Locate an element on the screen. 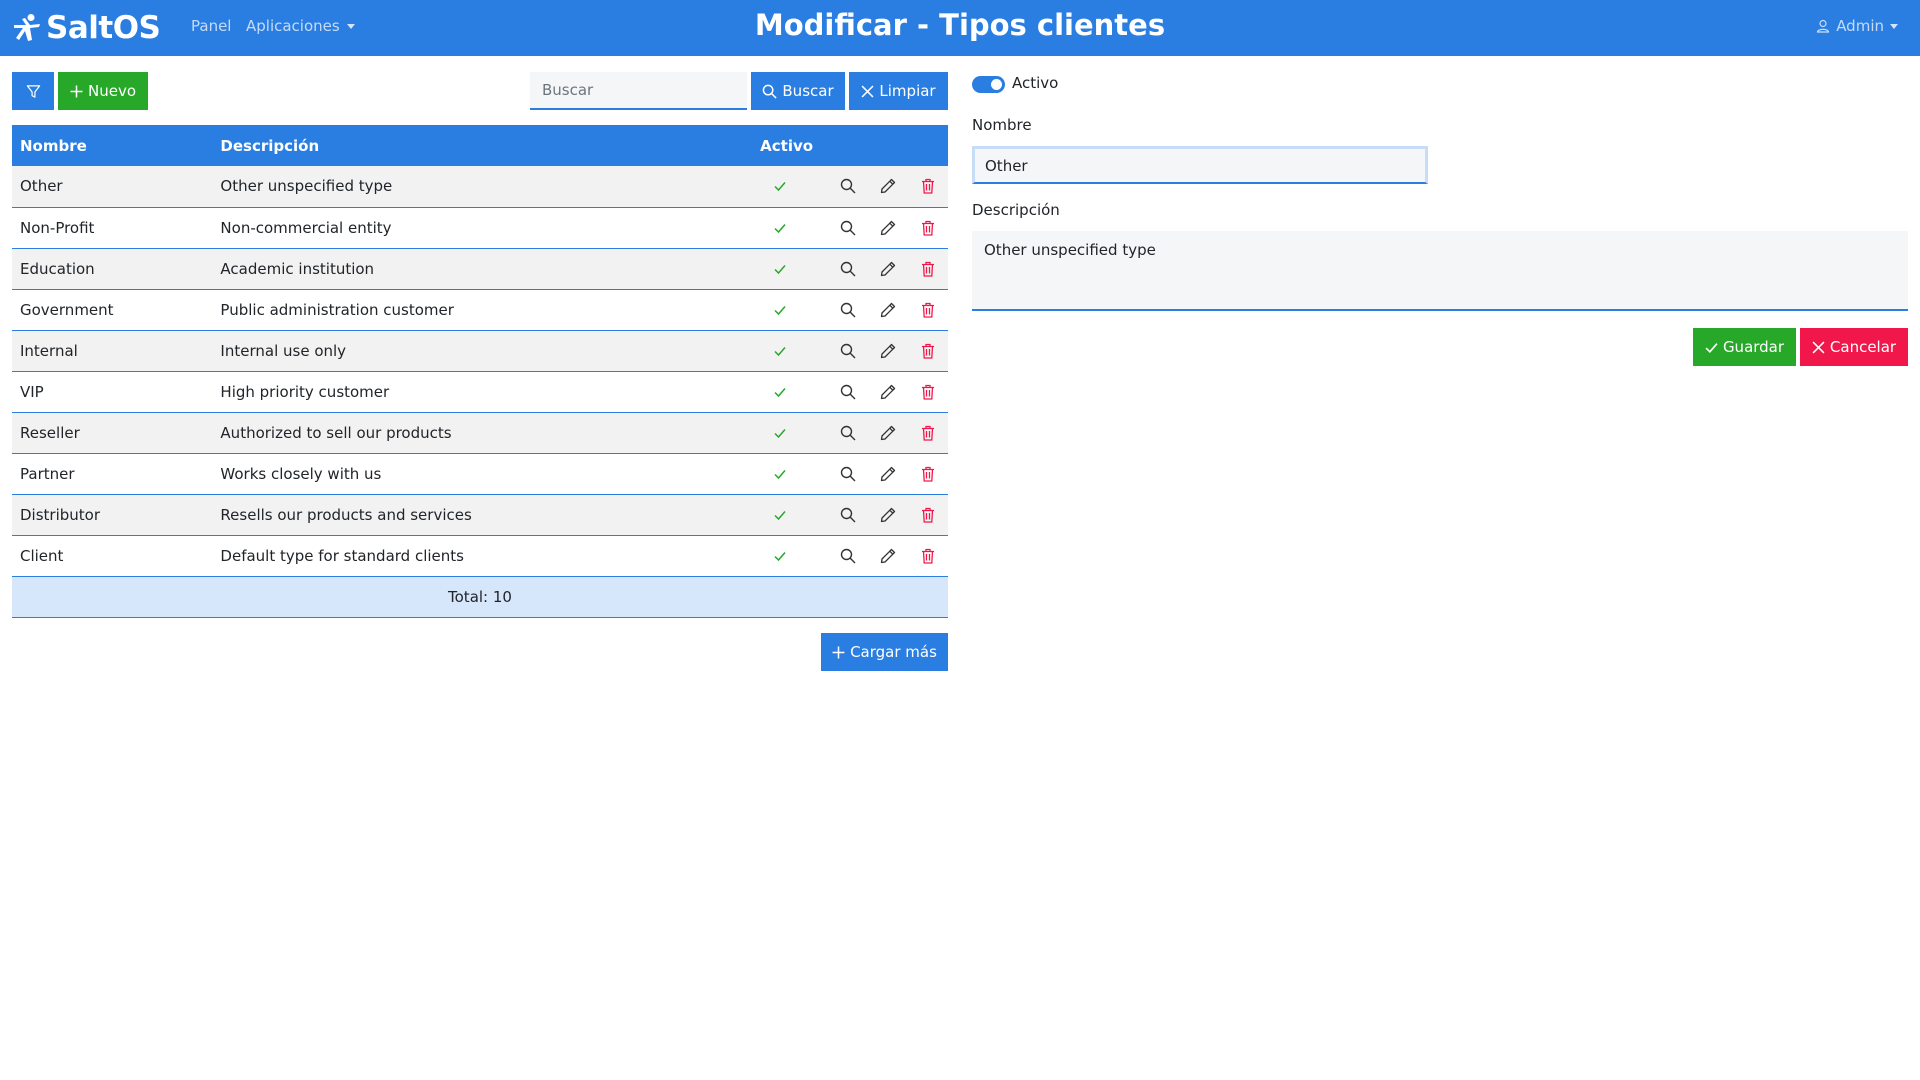  table-footer-row: Total: 10 is located at coordinates (480, 597).